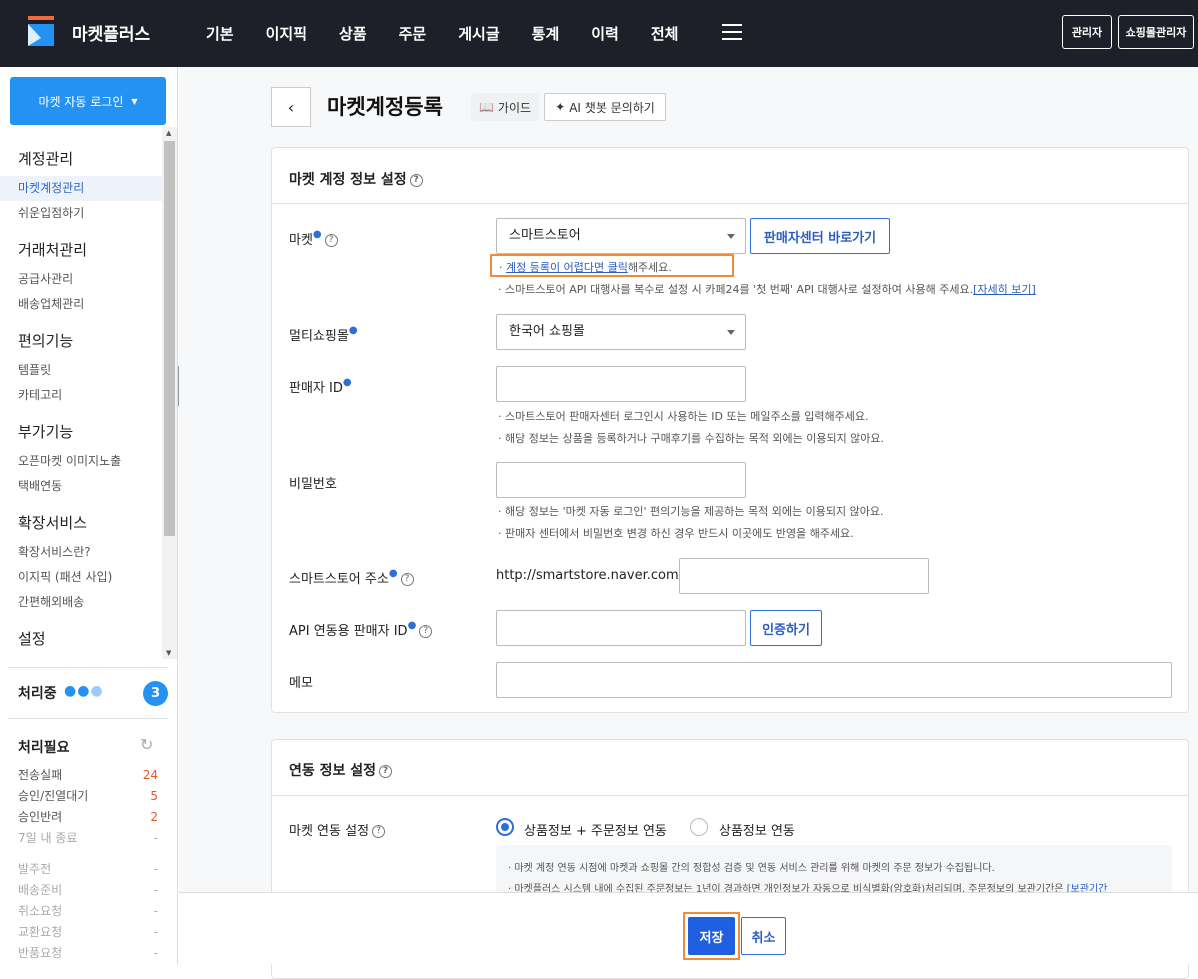 This screenshot has width=1198, height=979. Describe the element at coordinates (1087, 32) in the screenshot. I see `admin-button: 관리자` at that location.